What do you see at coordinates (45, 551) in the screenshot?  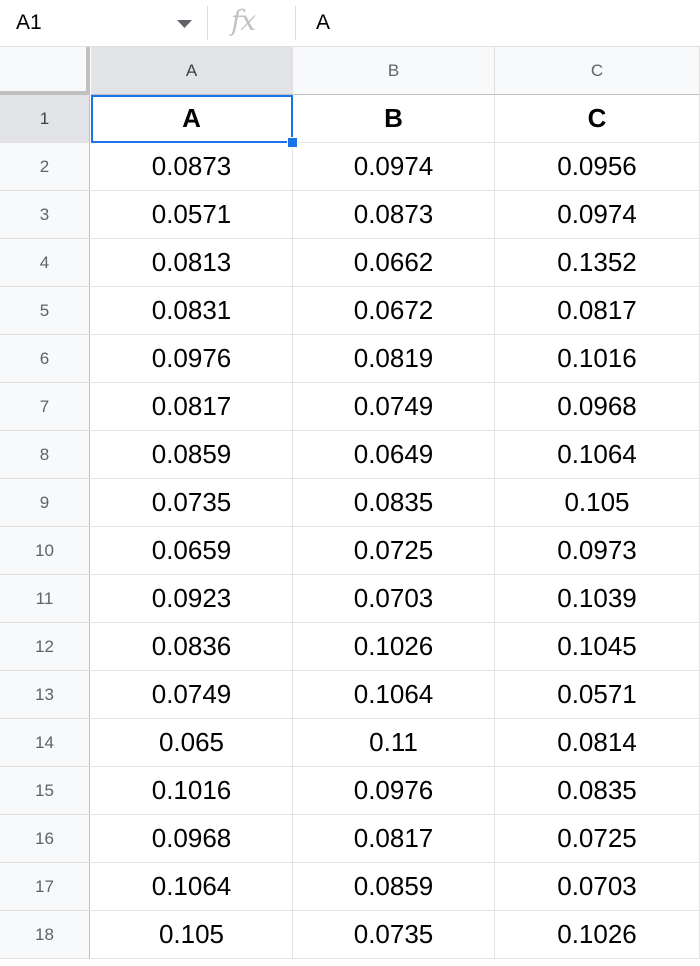 I see `row-header: 10` at bounding box center [45, 551].